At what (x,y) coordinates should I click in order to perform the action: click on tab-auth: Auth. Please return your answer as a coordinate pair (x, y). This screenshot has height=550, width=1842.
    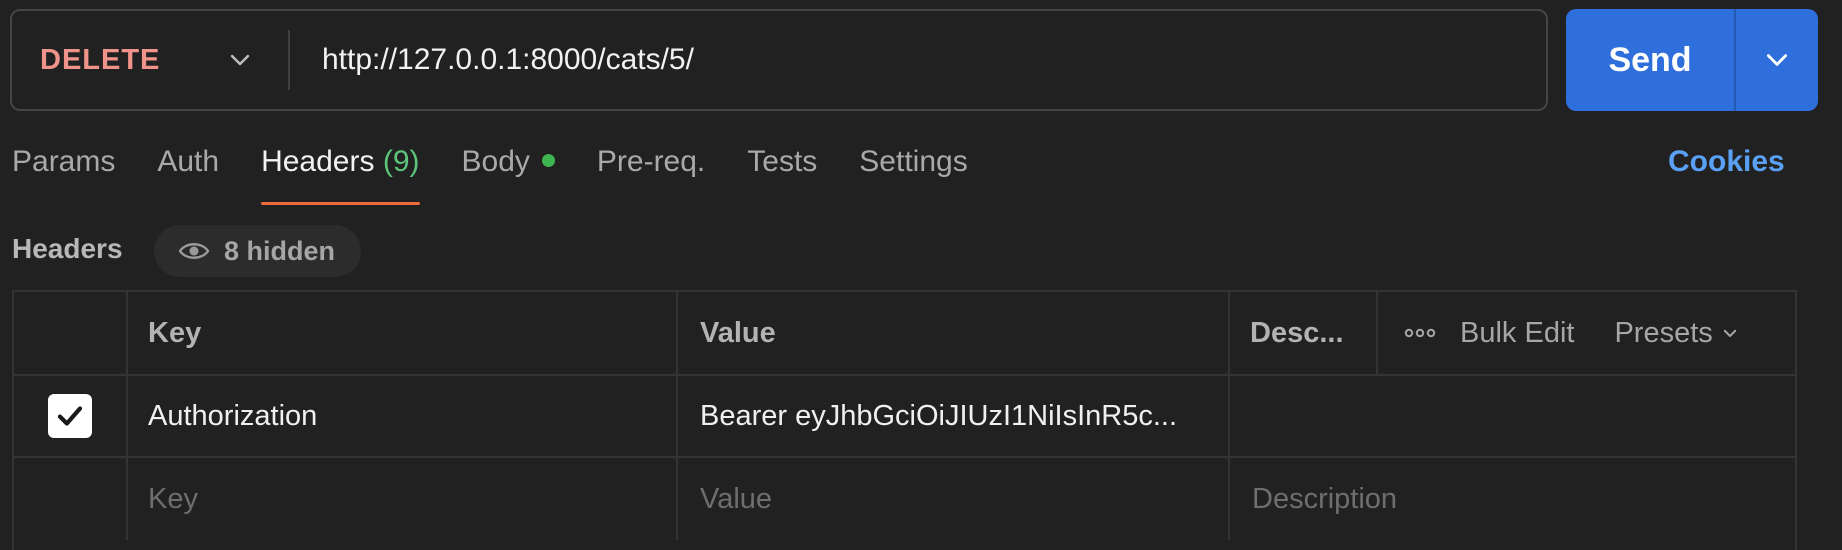
    Looking at the image, I should click on (188, 173).